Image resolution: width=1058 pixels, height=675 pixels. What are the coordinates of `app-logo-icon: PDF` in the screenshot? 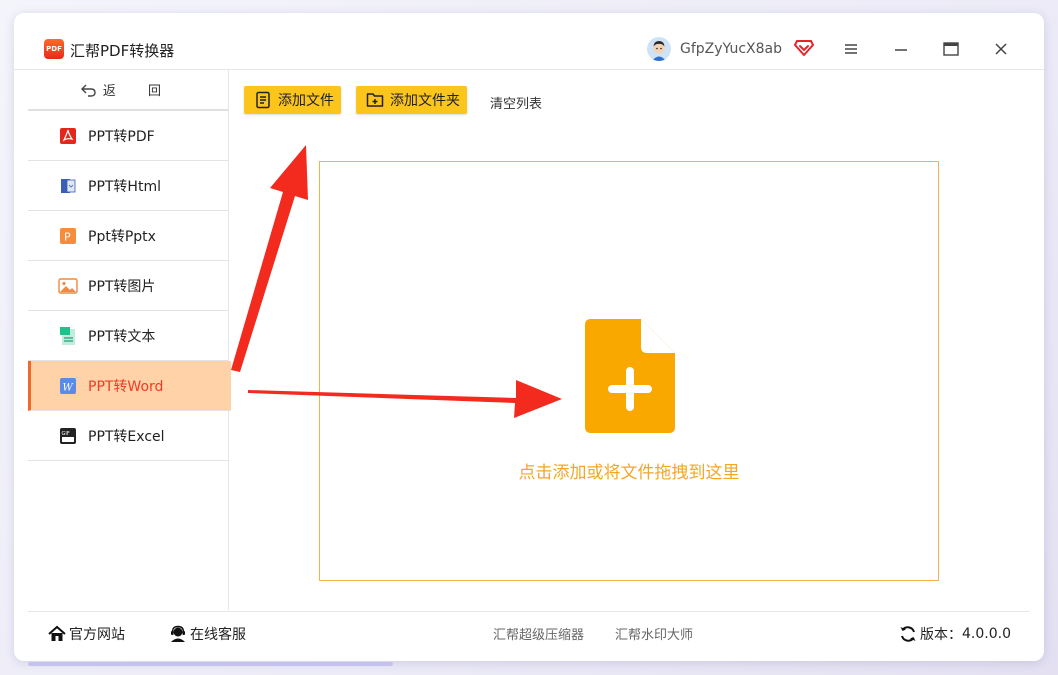 It's located at (54, 49).